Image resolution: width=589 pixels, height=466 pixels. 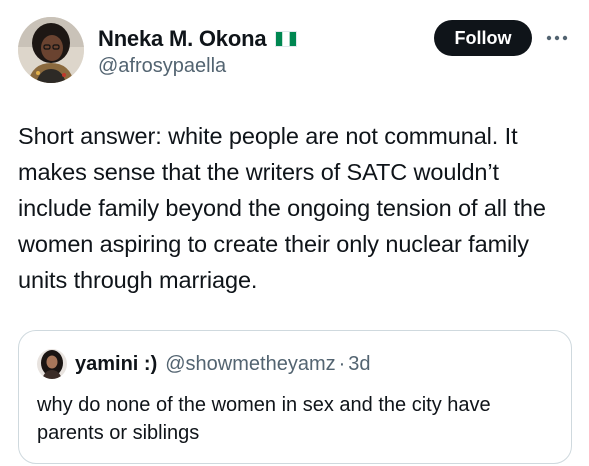 What do you see at coordinates (557, 38) in the screenshot?
I see `more-horizontal-icon` at bounding box center [557, 38].